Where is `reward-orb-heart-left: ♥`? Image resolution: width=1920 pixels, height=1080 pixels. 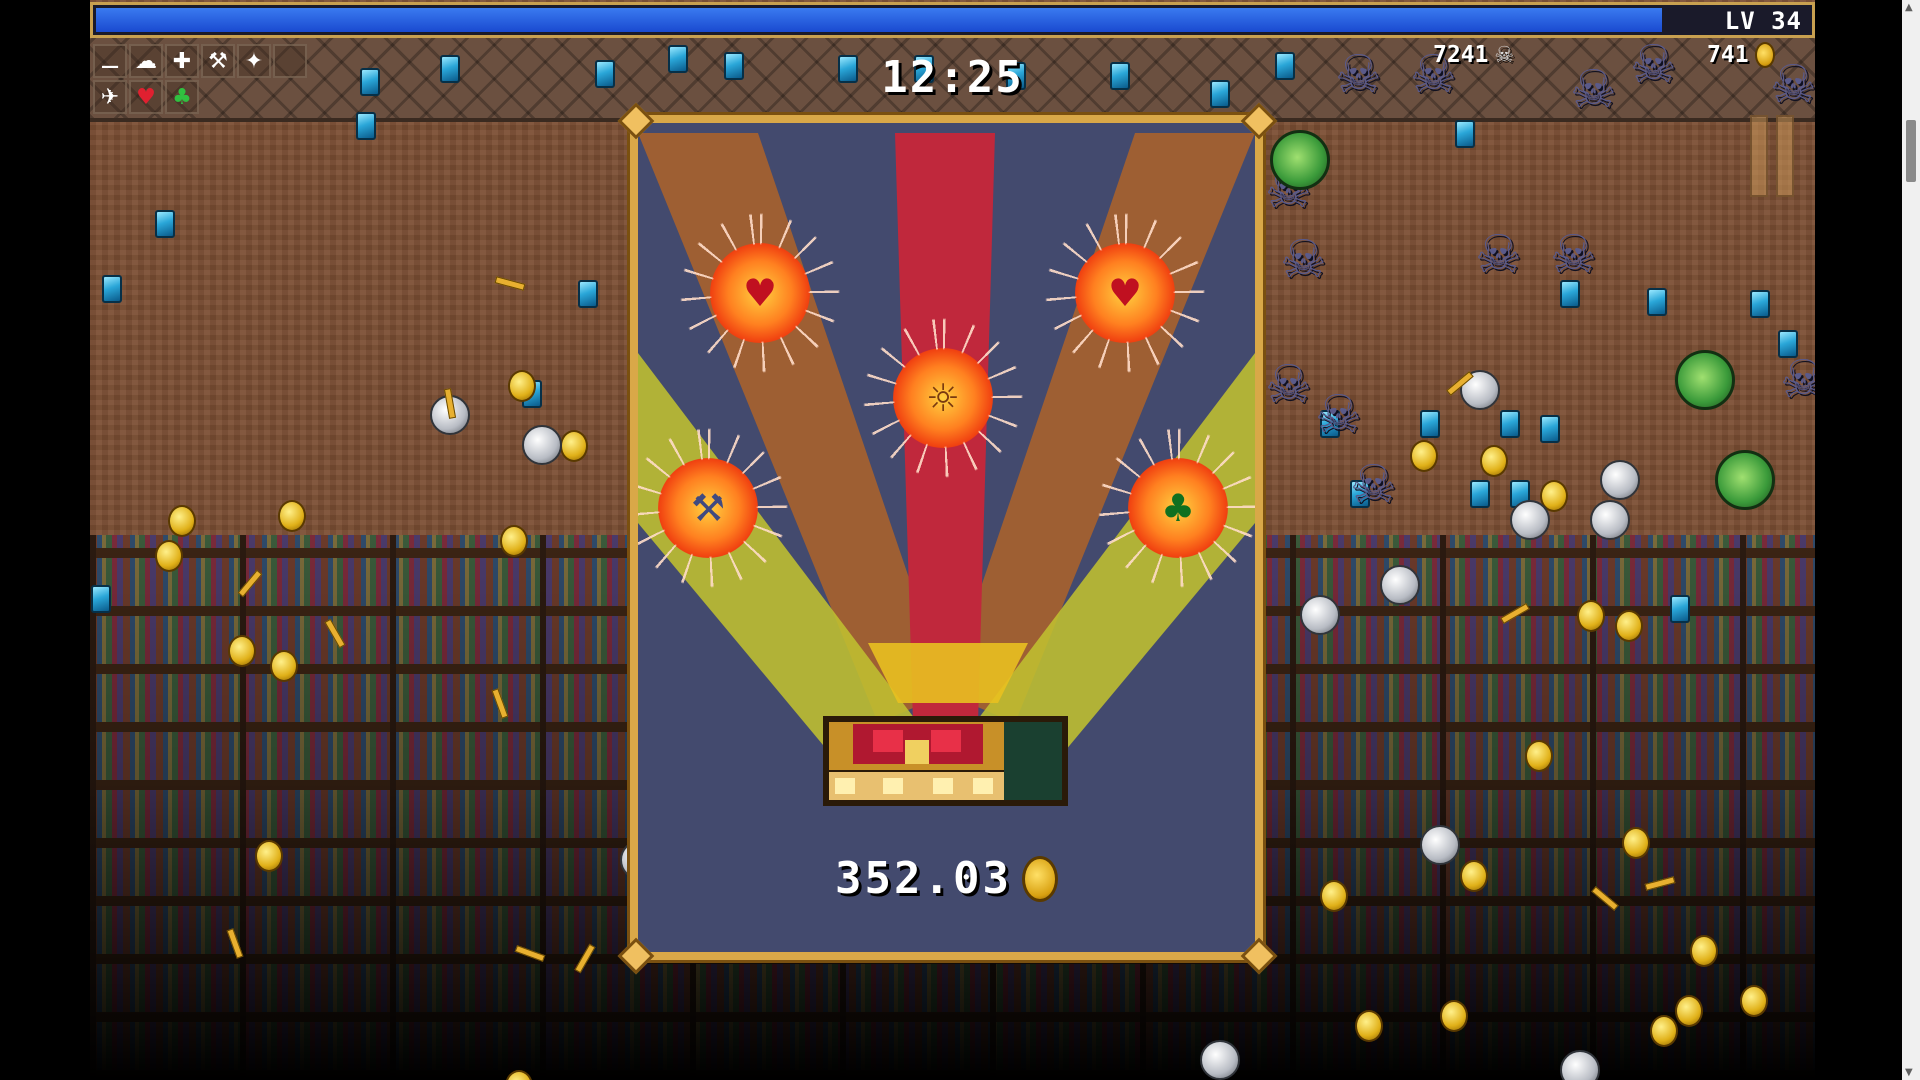
reward-orb-heart-left: ♥ is located at coordinates (760, 293).